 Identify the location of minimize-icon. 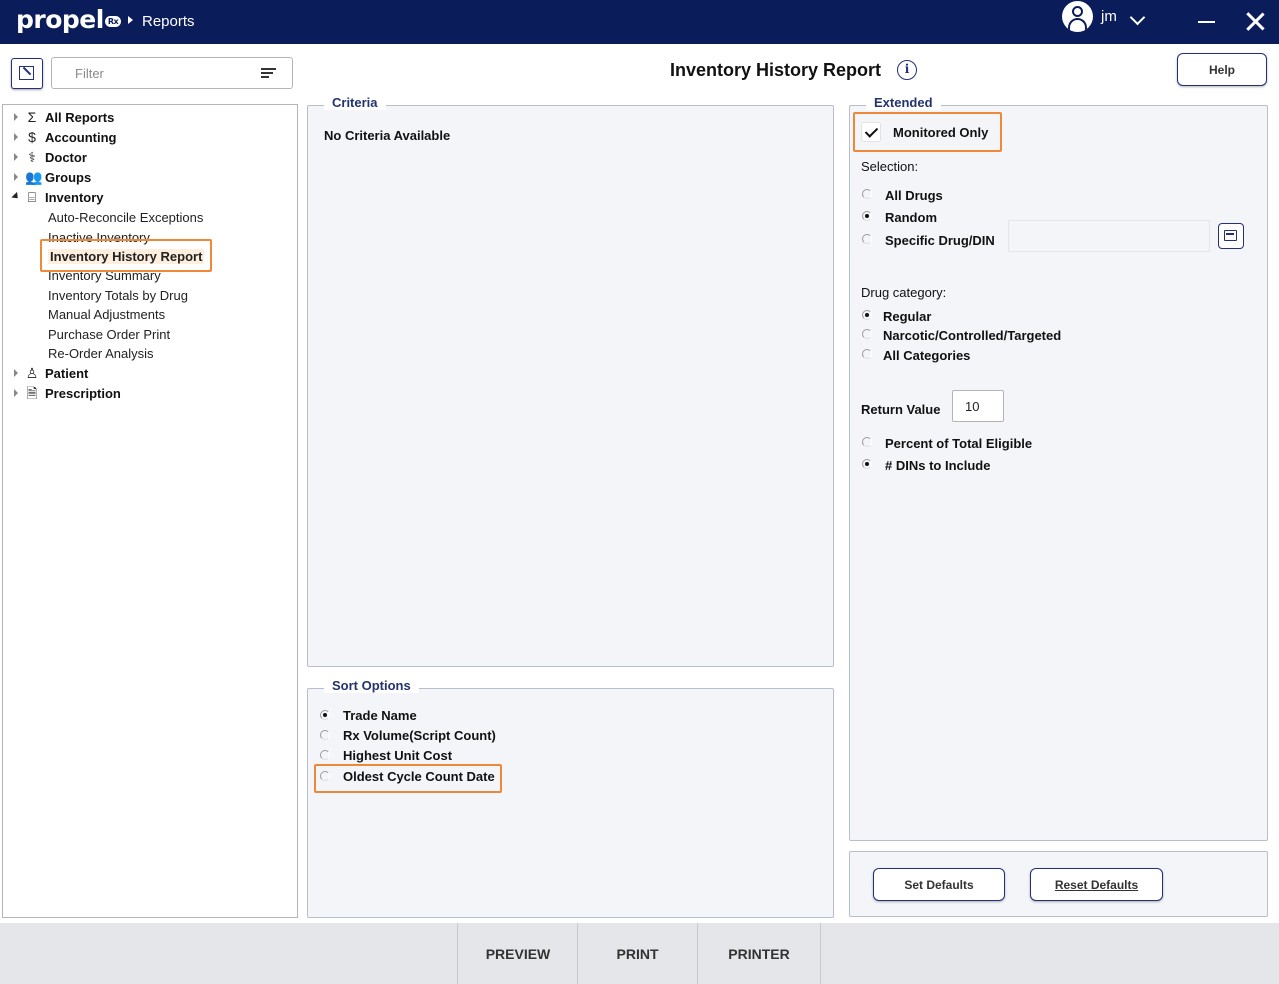
(1206, 22).